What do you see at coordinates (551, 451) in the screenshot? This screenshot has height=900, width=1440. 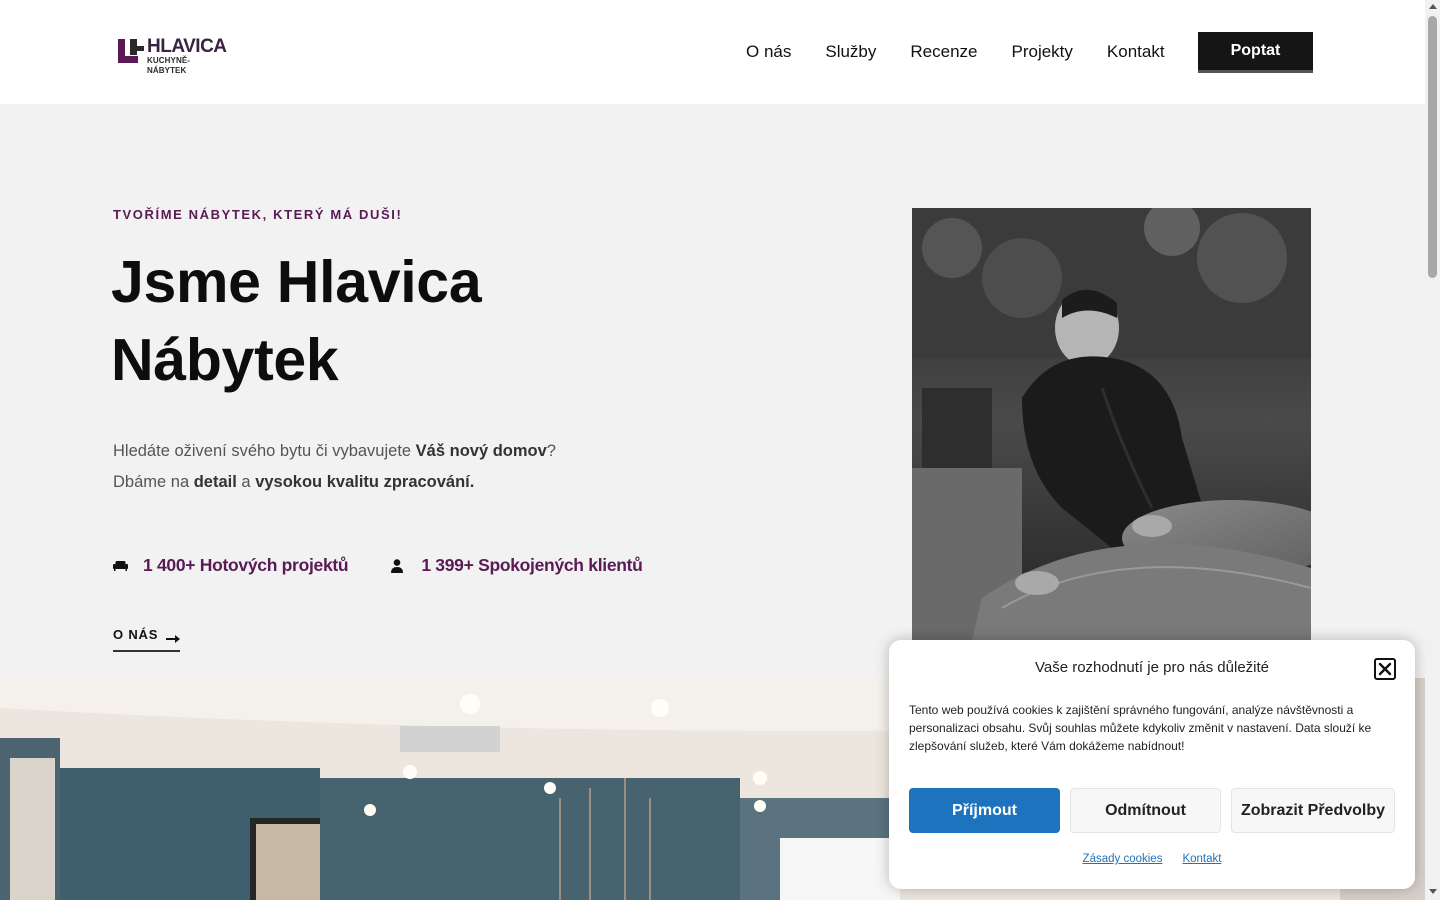 I see `hero-text-segment: ?` at bounding box center [551, 451].